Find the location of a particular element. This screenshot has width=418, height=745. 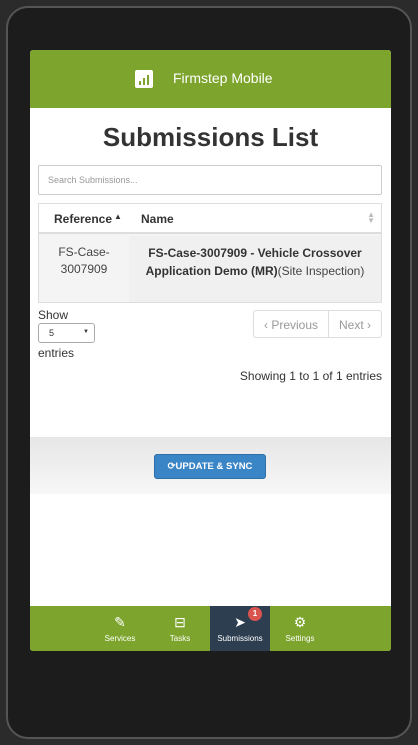

table-header: Reference ▲ Name ▲ ▼ is located at coordinates (210, 219).